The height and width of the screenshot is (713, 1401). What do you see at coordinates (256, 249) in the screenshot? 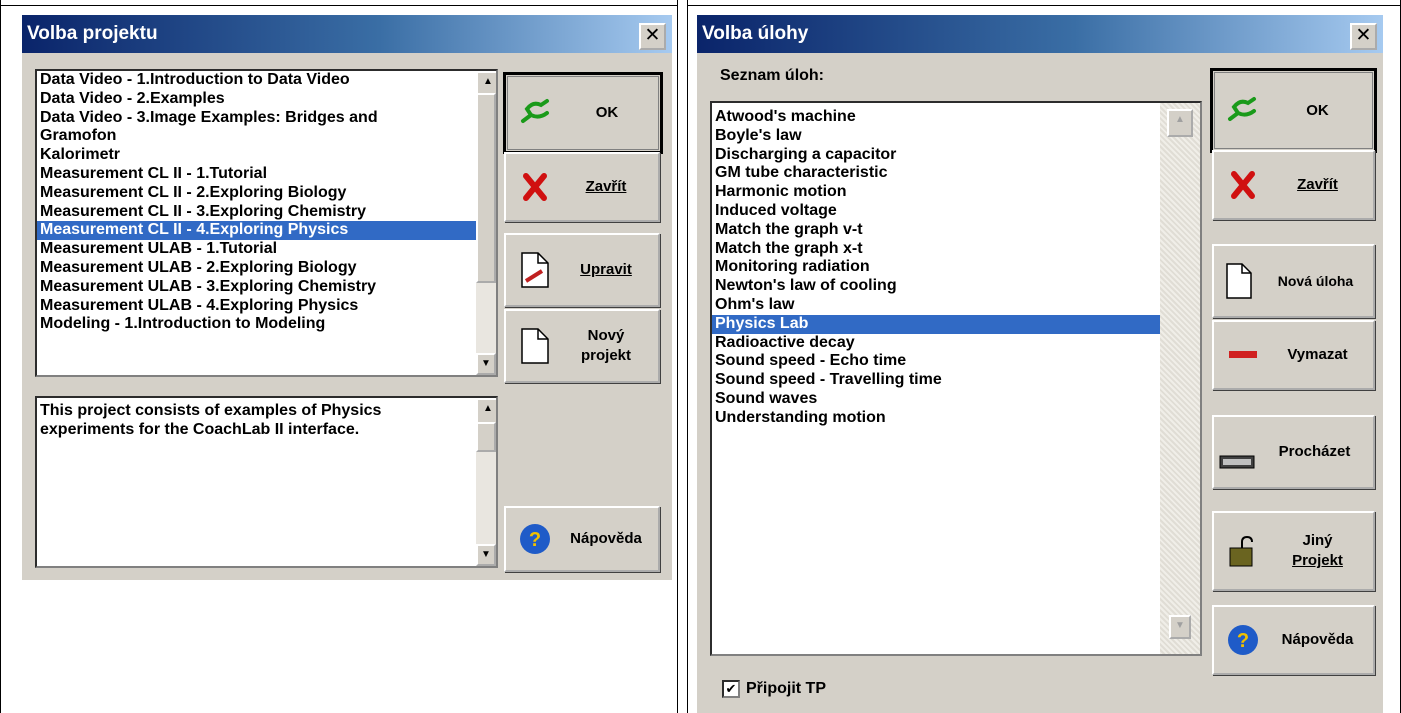
I see `project-list-item: Measurement ULAB - 1.Tutorial` at bounding box center [256, 249].